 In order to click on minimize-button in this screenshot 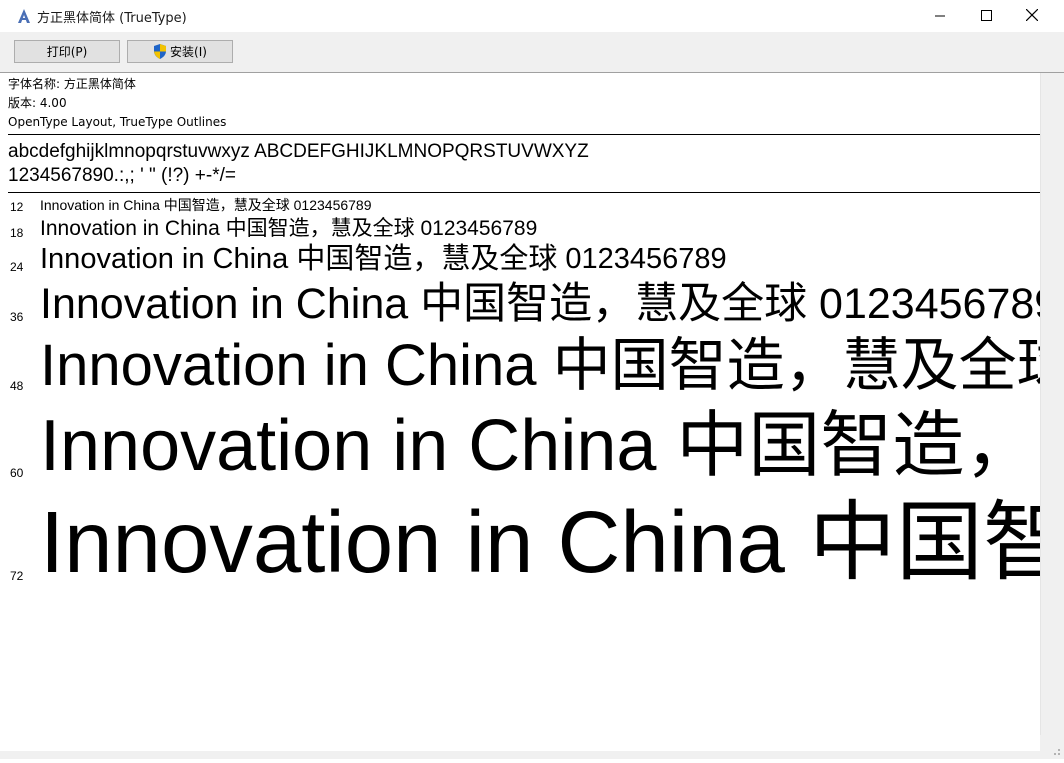, I will do `click(940, 15)`.